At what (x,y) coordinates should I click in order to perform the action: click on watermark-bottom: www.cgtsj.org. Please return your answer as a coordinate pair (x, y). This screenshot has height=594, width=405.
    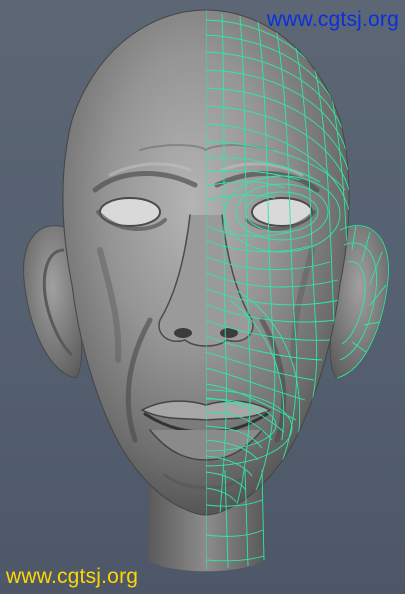
    Looking at the image, I should click on (72, 576).